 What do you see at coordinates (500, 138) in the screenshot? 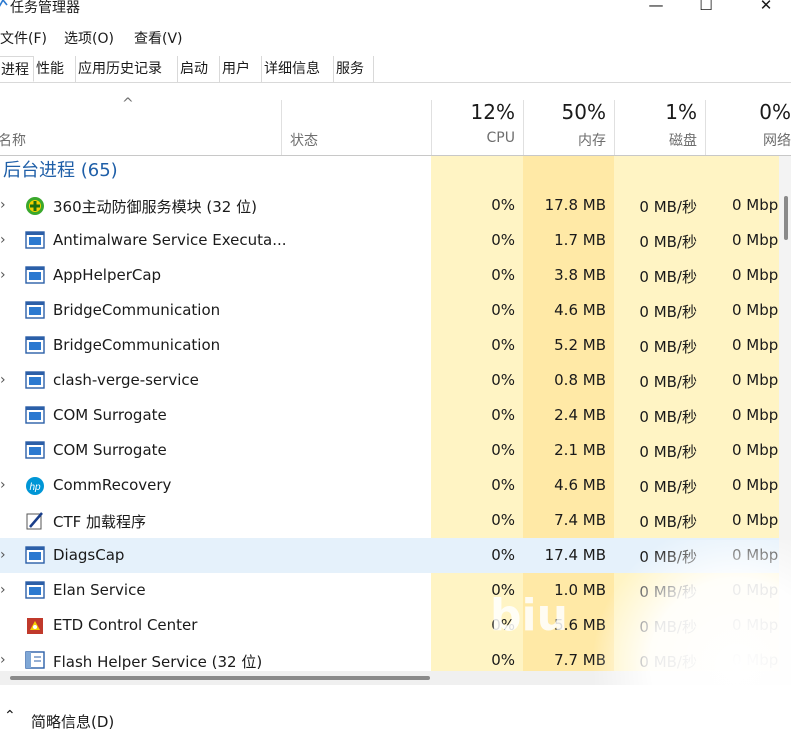
I see `cpu-label: CPU` at bounding box center [500, 138].